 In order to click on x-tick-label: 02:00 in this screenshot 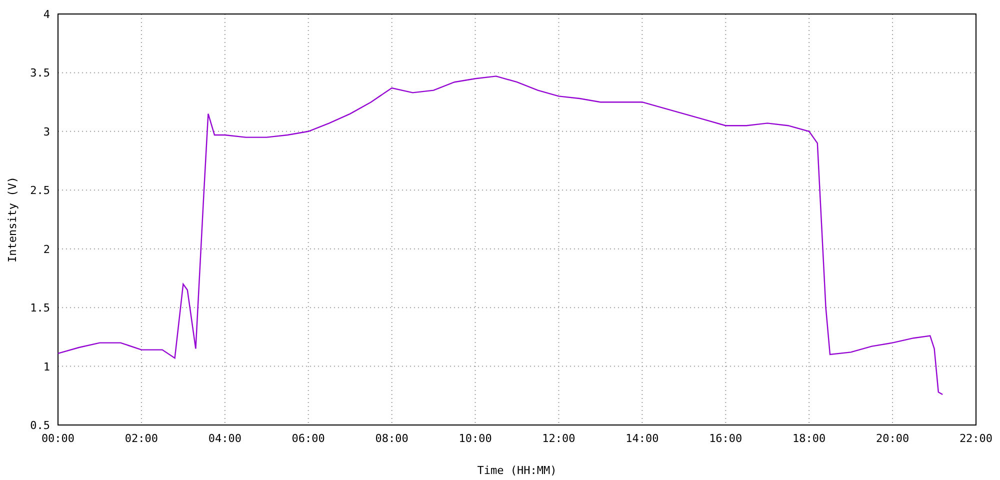, I will do `click(141, 438)`.